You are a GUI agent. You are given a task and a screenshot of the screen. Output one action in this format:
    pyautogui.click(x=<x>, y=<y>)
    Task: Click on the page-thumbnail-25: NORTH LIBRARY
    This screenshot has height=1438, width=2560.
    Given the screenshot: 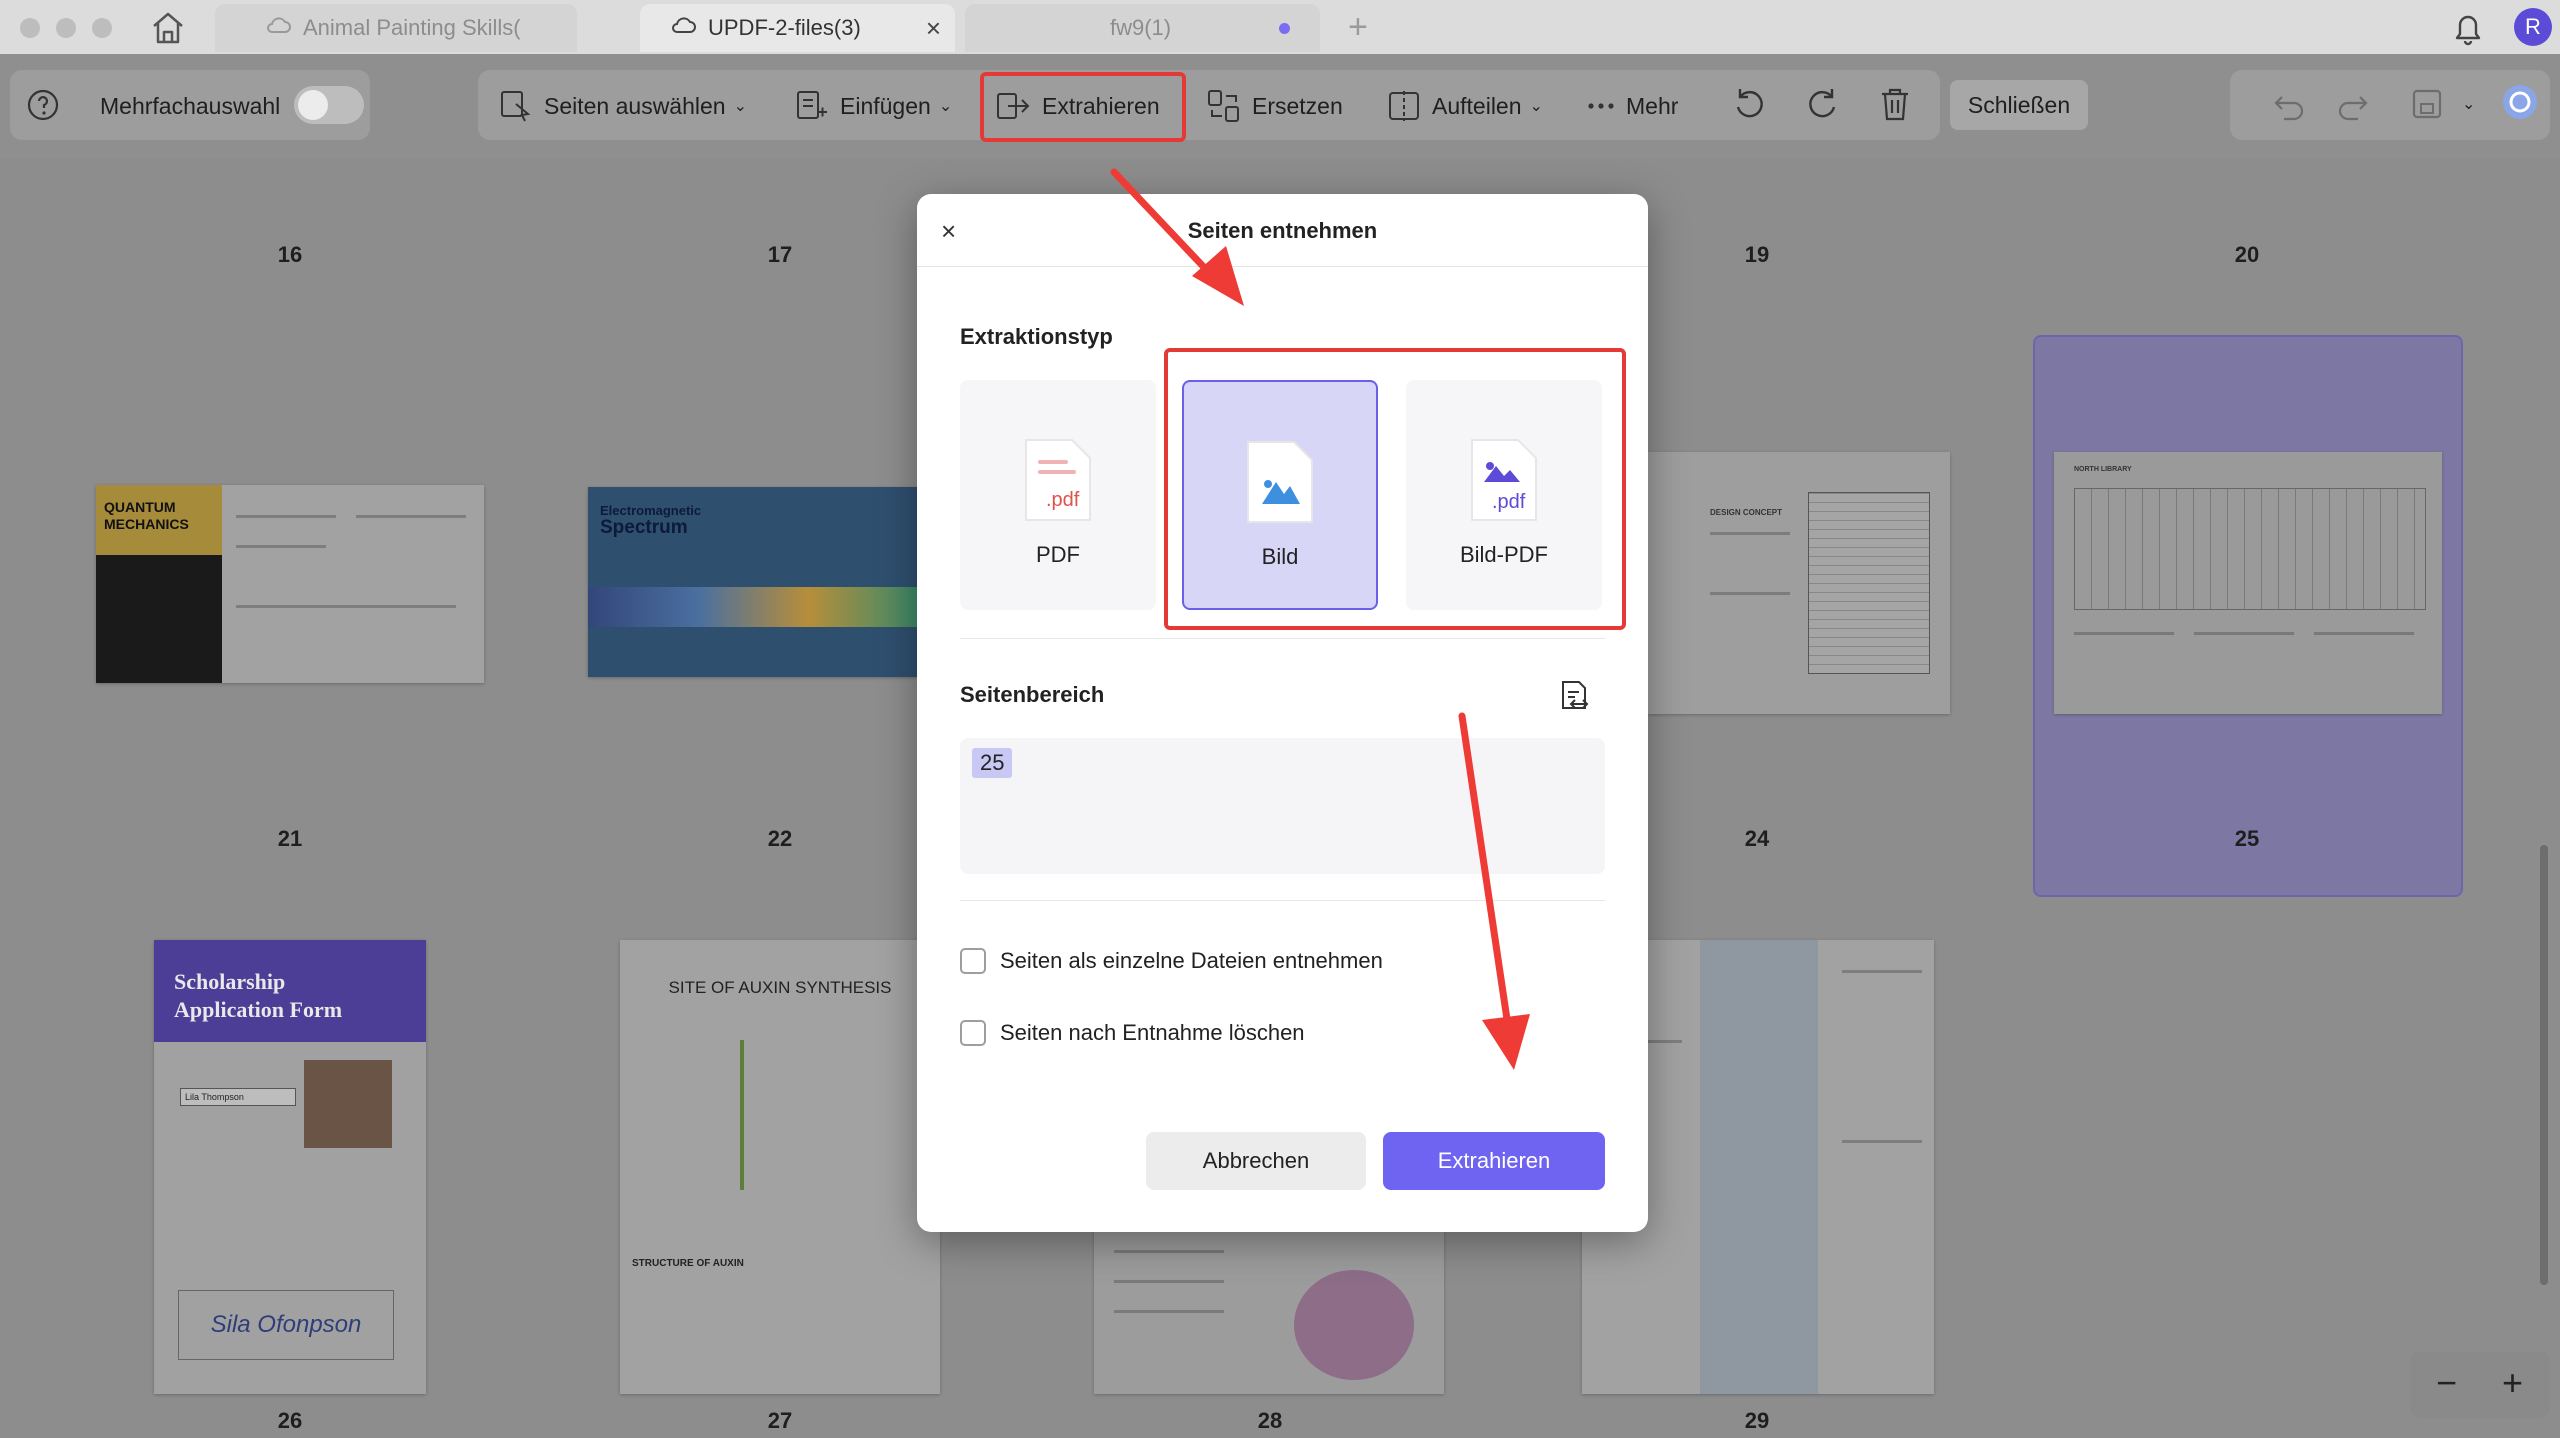 What is the action you would take?
    pyautogui.click(x=2248, y=583)
    